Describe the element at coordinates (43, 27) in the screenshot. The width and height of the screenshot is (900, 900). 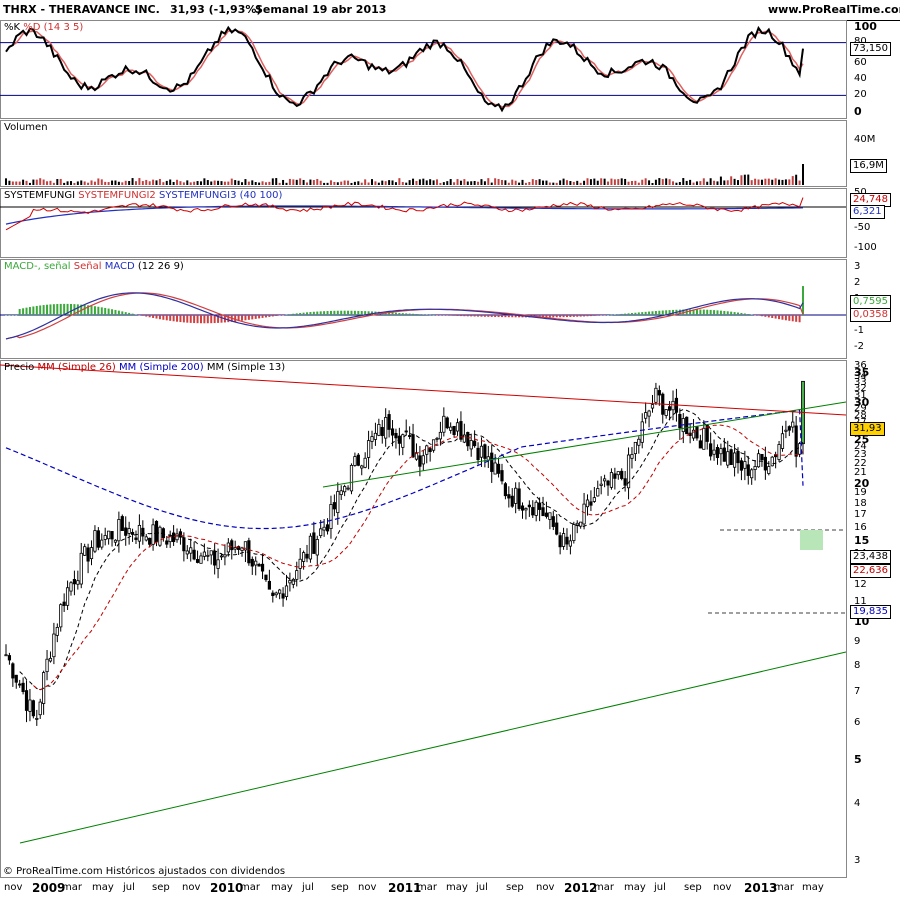
I see `stoch-title: %K %D (14 3 5)` at that location.